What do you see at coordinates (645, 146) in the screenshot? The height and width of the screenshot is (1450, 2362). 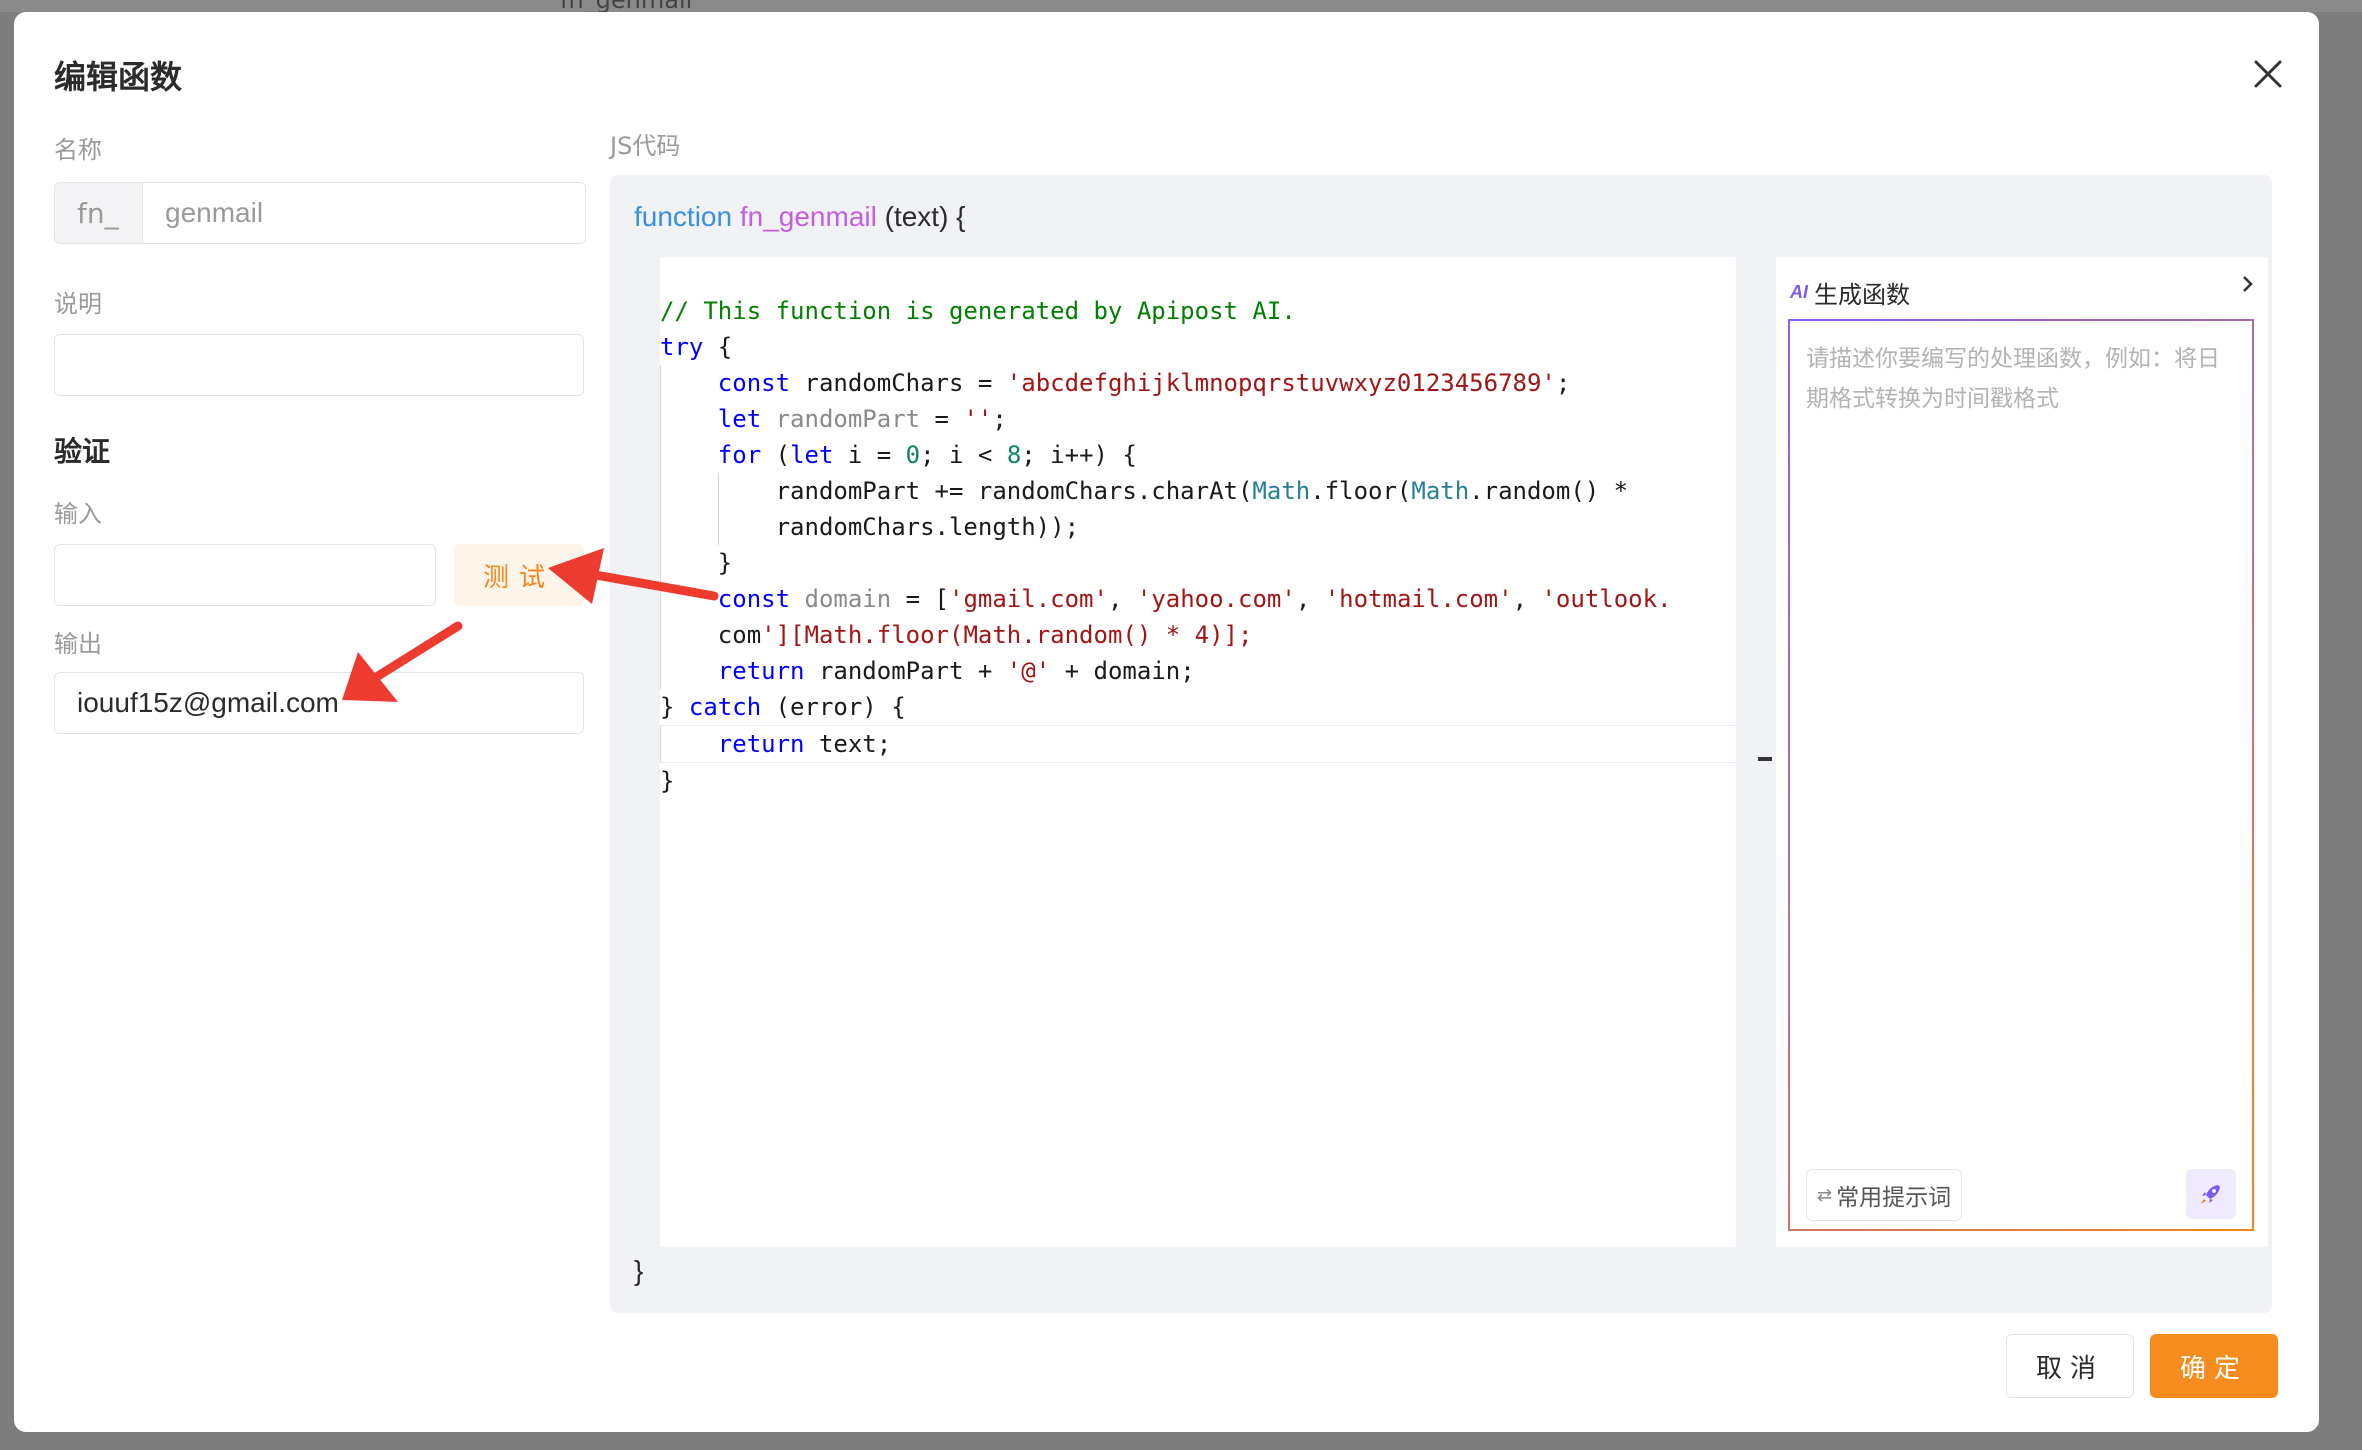 I see `js-code-label: JS代码` at bounding box center [645, 146].